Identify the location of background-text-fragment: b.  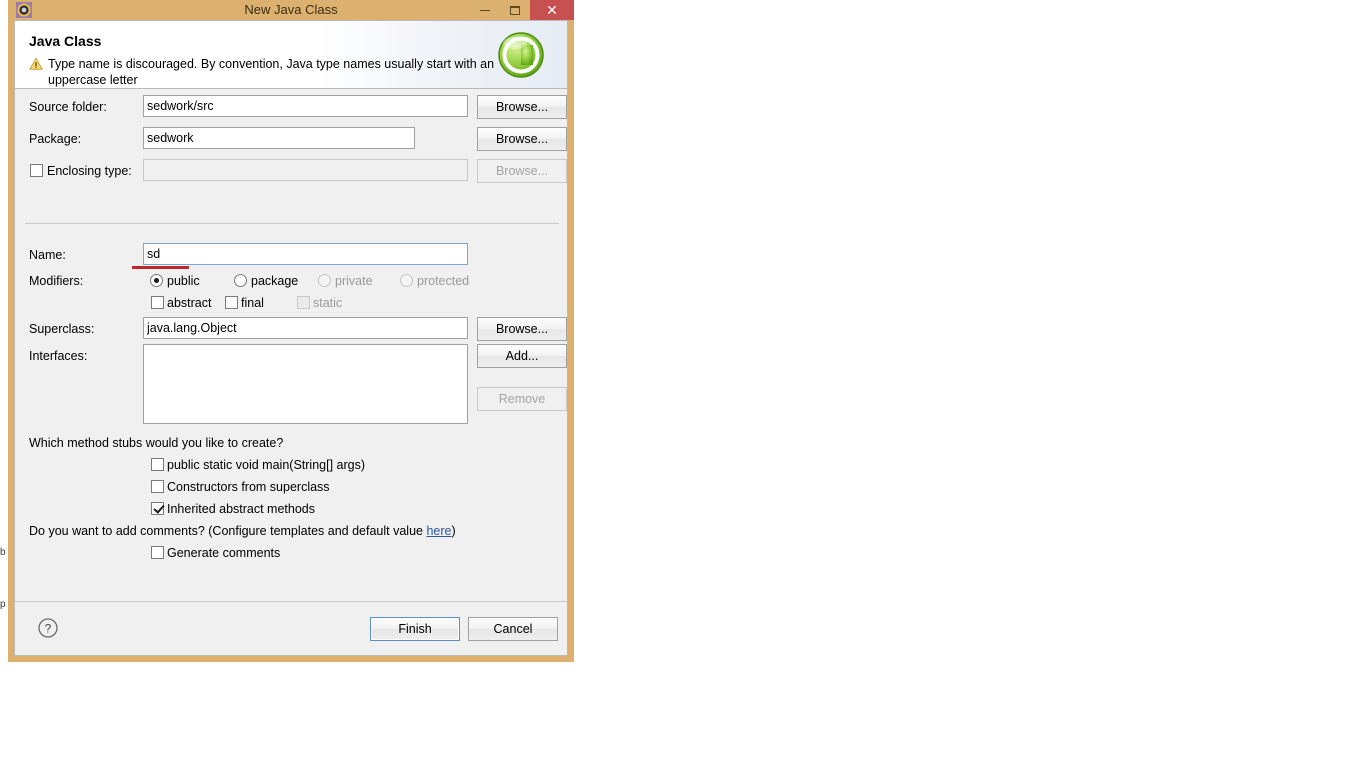
(3, 552).